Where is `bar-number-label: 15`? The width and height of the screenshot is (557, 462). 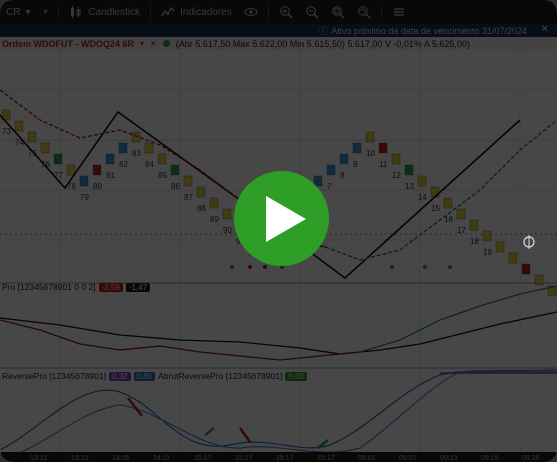 bar-number-label: 15 is located at coordinates (435, 208).